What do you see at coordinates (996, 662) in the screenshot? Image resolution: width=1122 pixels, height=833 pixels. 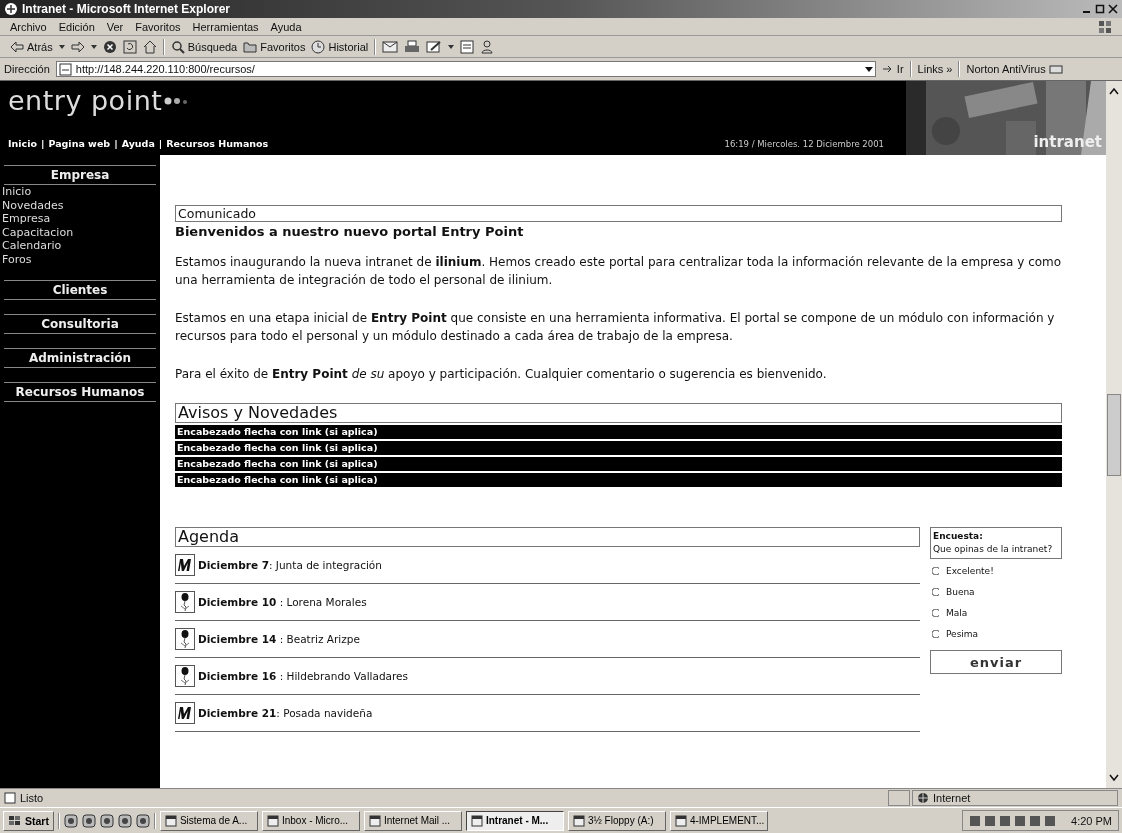 I see `submit-button: enviar` at bounding box center [996, 662].